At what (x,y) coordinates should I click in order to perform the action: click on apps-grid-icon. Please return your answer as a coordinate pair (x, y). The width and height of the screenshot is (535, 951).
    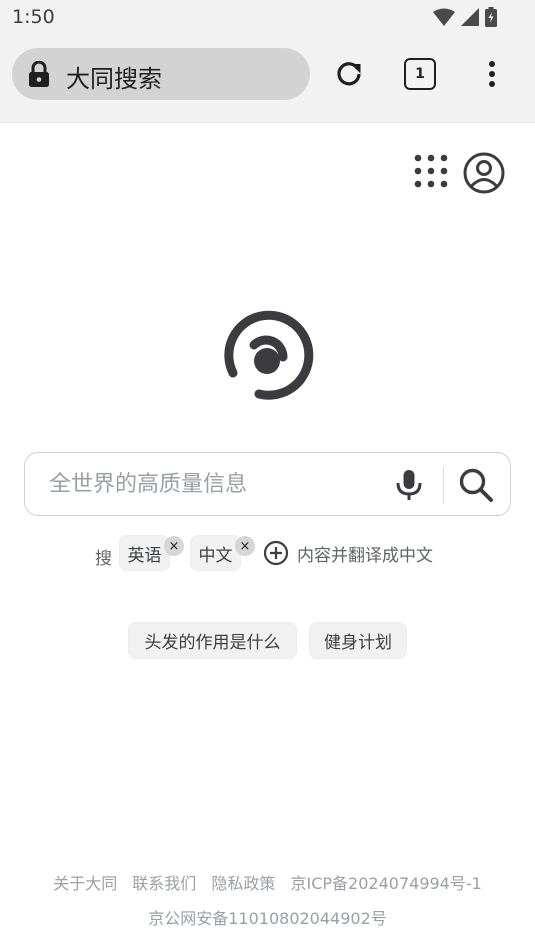
    Looking at the image, I should click on (431, 171).